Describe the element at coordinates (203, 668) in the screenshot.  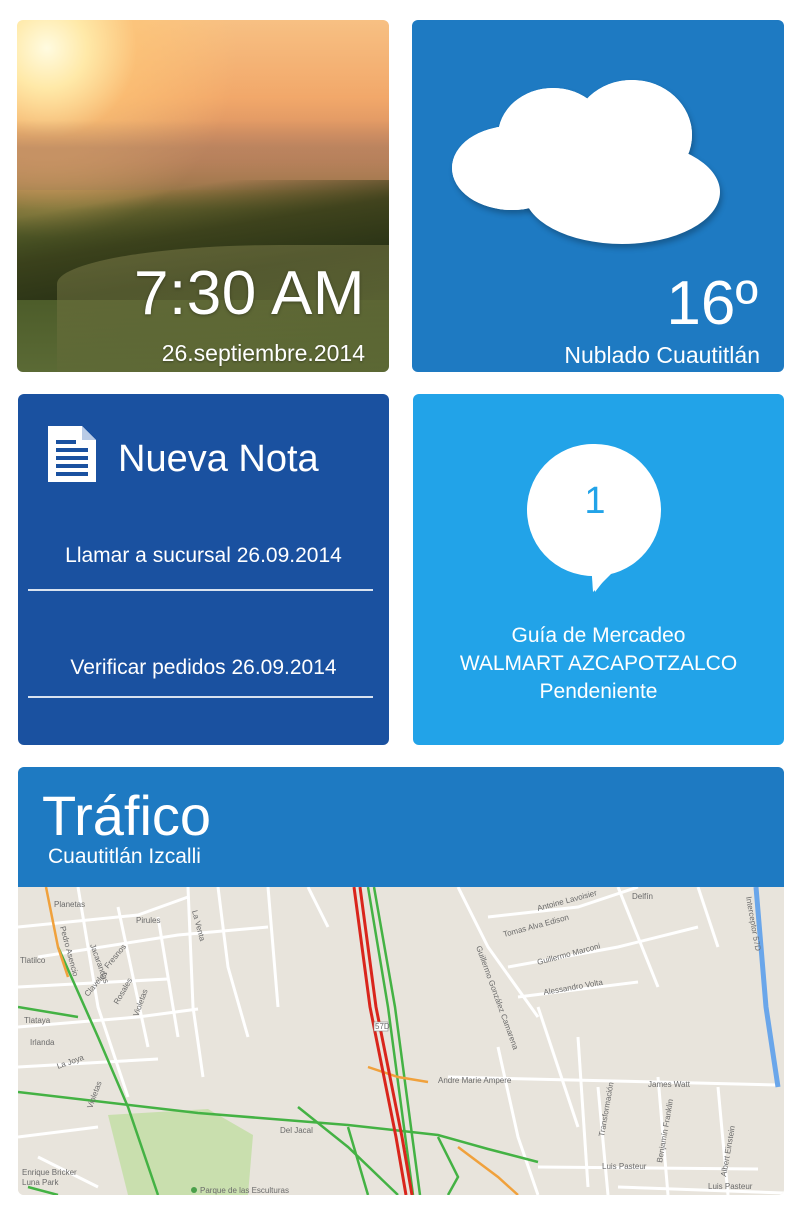
I see `note-item: Verificar pedidos 26.09.2014` at that location.